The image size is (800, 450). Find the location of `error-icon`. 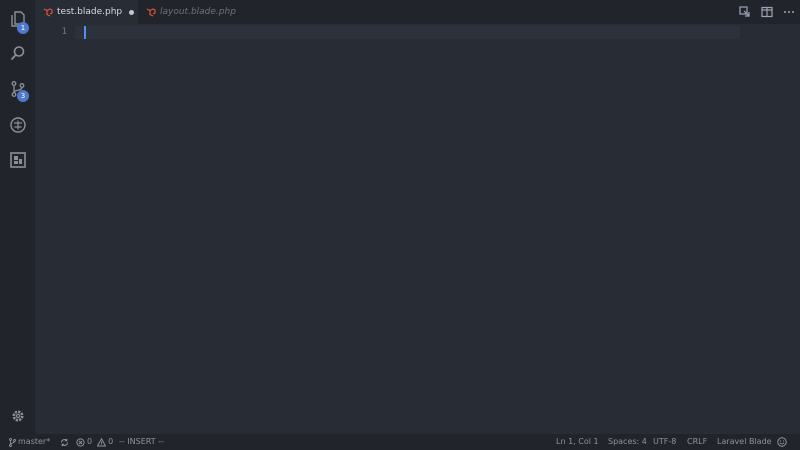

error-icon is located at coordinates (80, 442).